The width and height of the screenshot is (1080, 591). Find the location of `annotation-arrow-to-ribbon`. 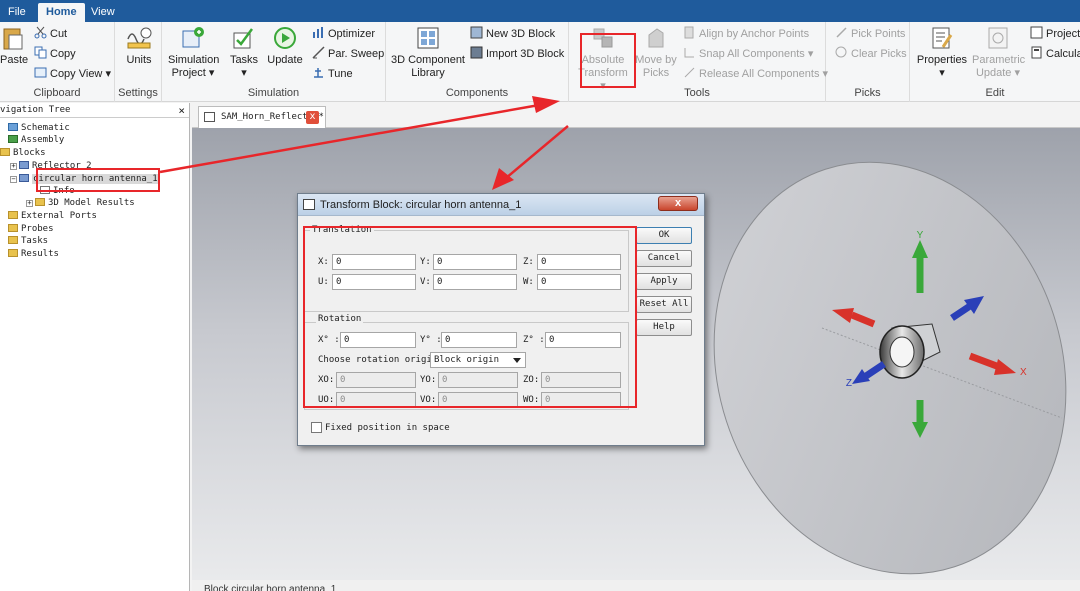

annotation-arrow-to-ribbon is located at coordinates (359, 135).